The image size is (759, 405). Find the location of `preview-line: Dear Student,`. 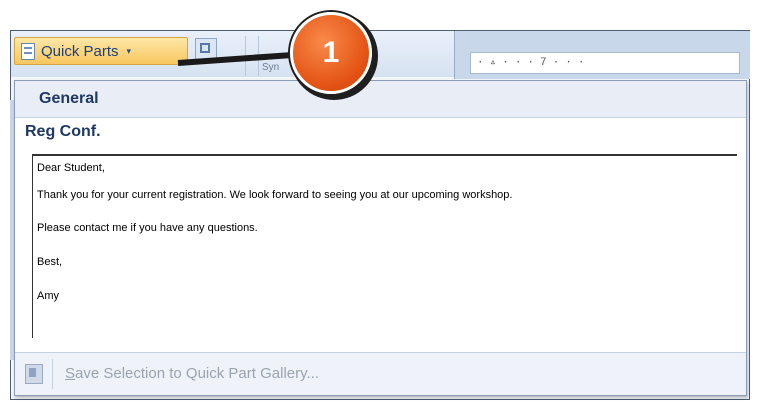

preview-line: Dear Student, is located at coordinates (71, 168).